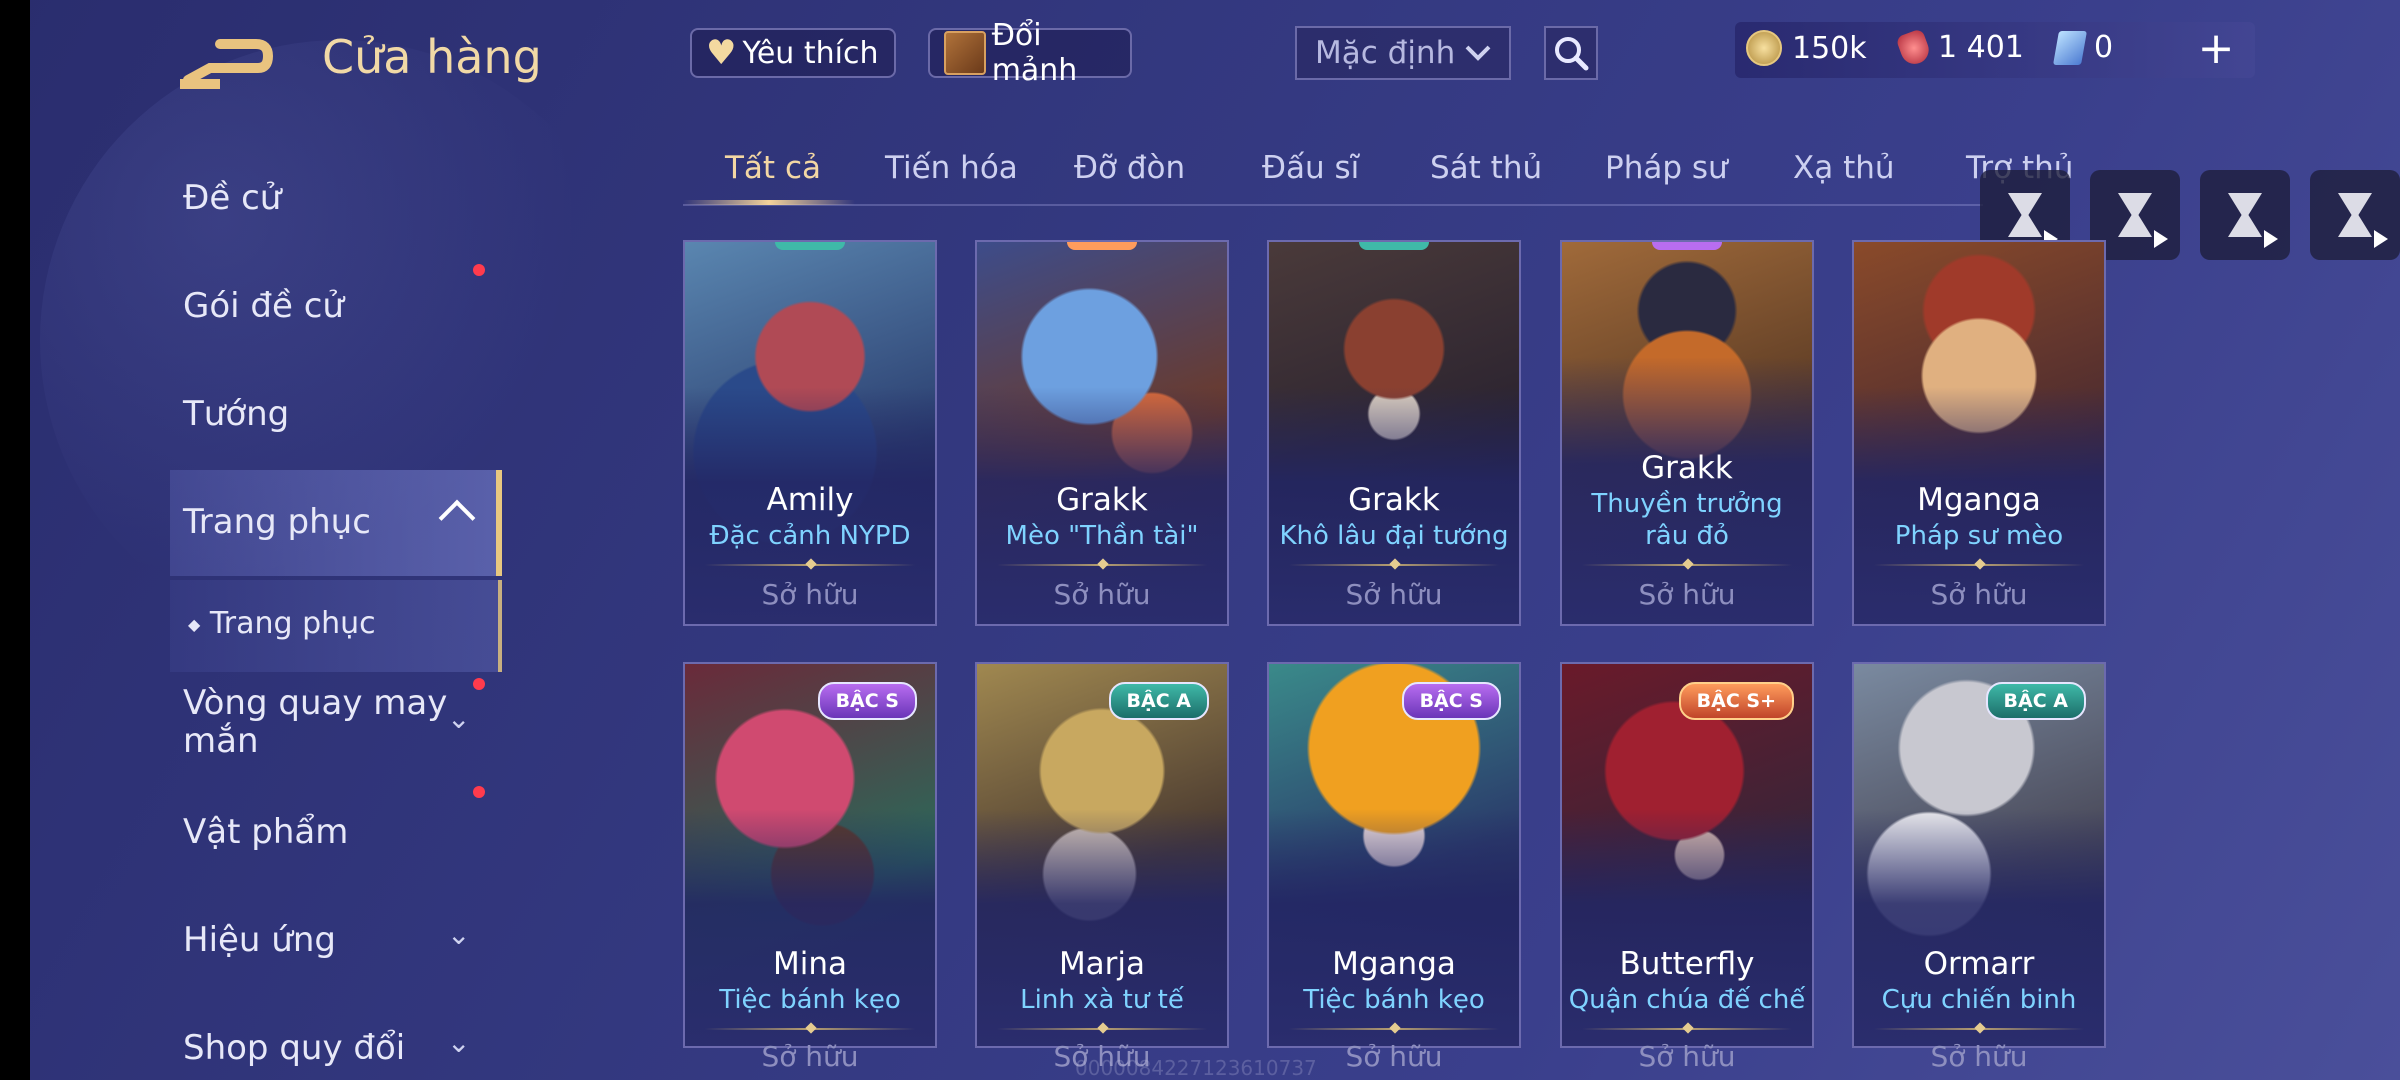 This screenshot has width=2400, height=1080. I want to click on skin-card: BẬC S+ Butterfly Quận chúa đế chế, so click(1687, 855).